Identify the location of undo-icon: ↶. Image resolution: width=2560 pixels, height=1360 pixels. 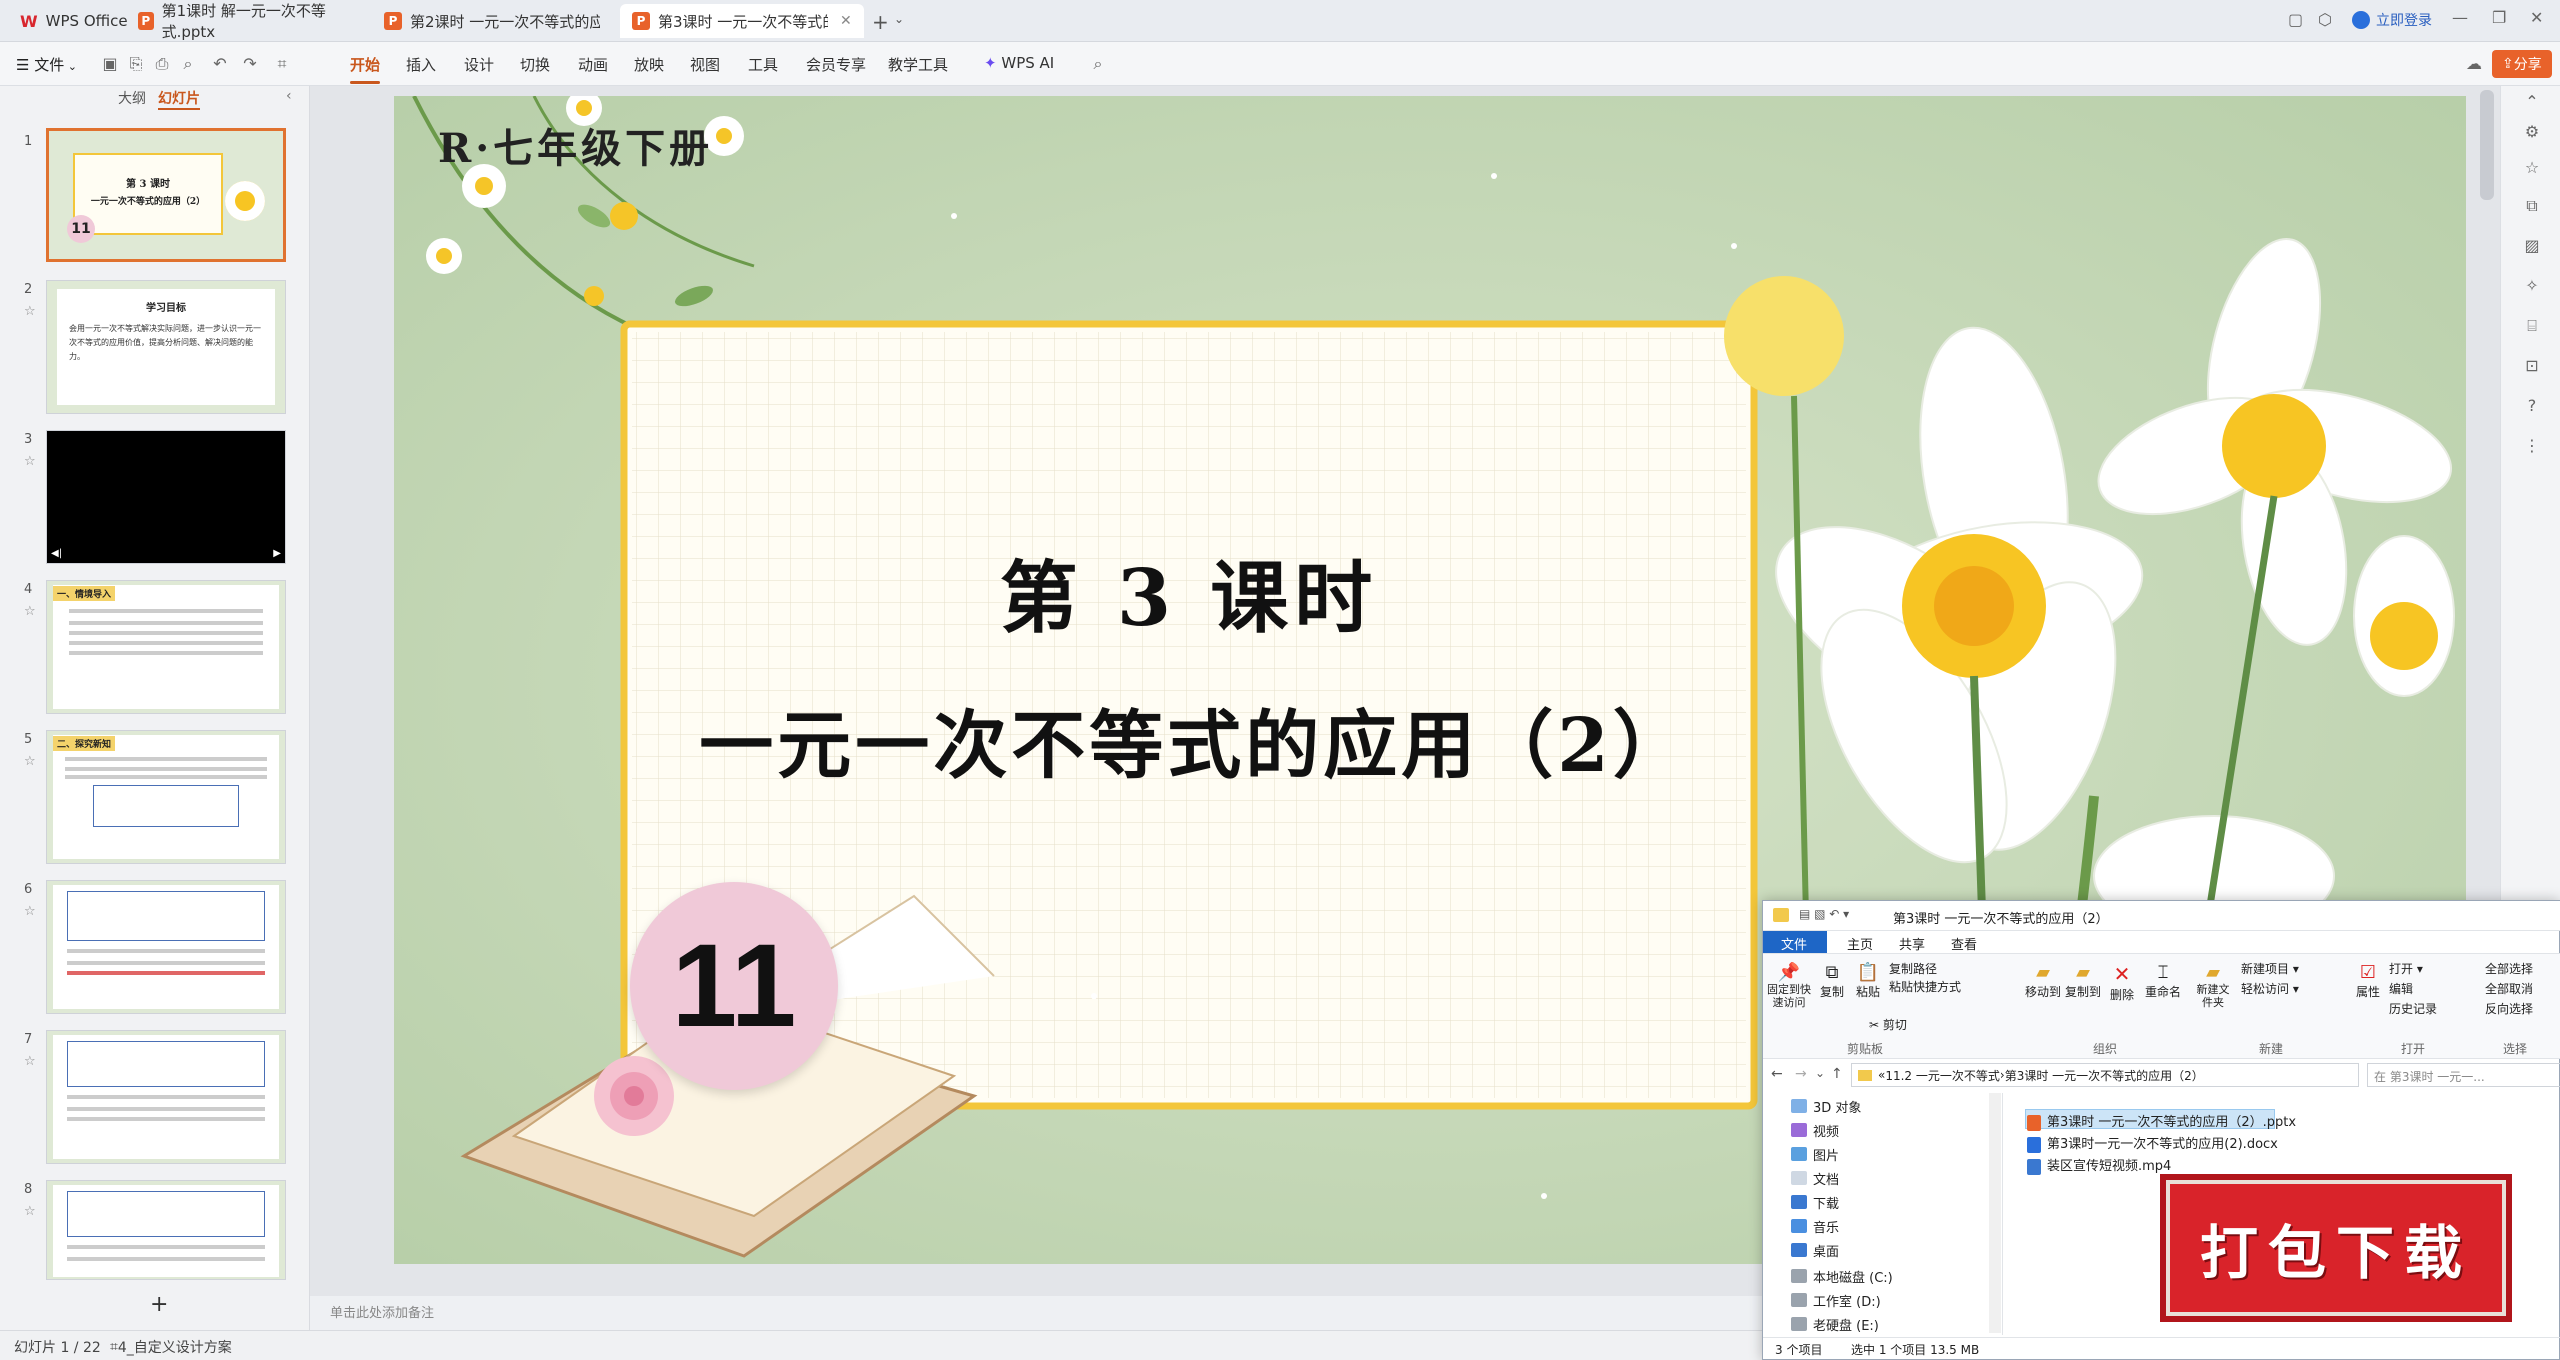
(220, 64).